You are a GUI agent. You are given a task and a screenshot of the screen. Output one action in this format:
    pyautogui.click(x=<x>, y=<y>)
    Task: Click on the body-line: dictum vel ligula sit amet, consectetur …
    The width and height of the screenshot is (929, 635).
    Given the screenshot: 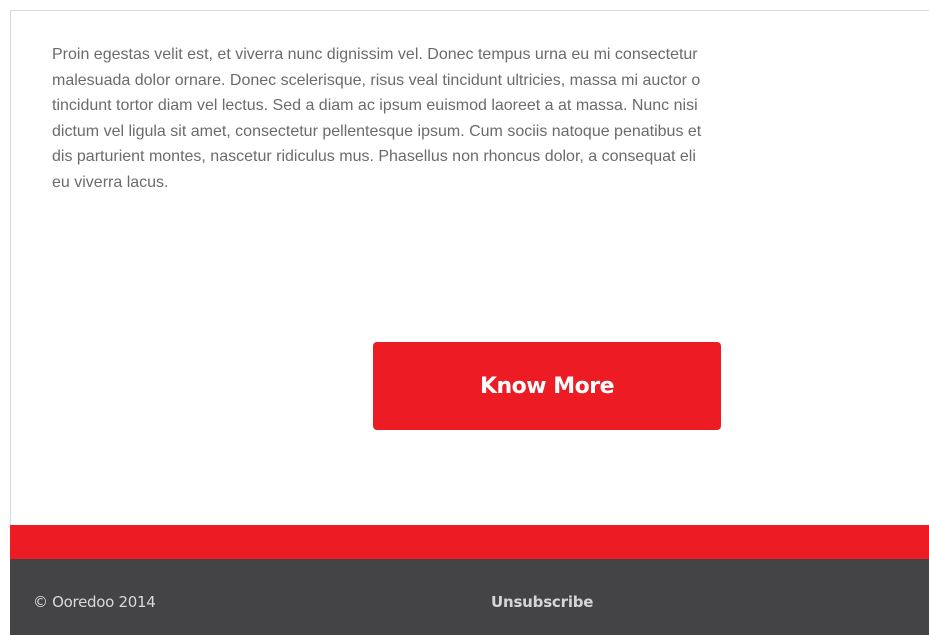 What is the action you would take?
    pyautogui.click(x=377, y=131)
    